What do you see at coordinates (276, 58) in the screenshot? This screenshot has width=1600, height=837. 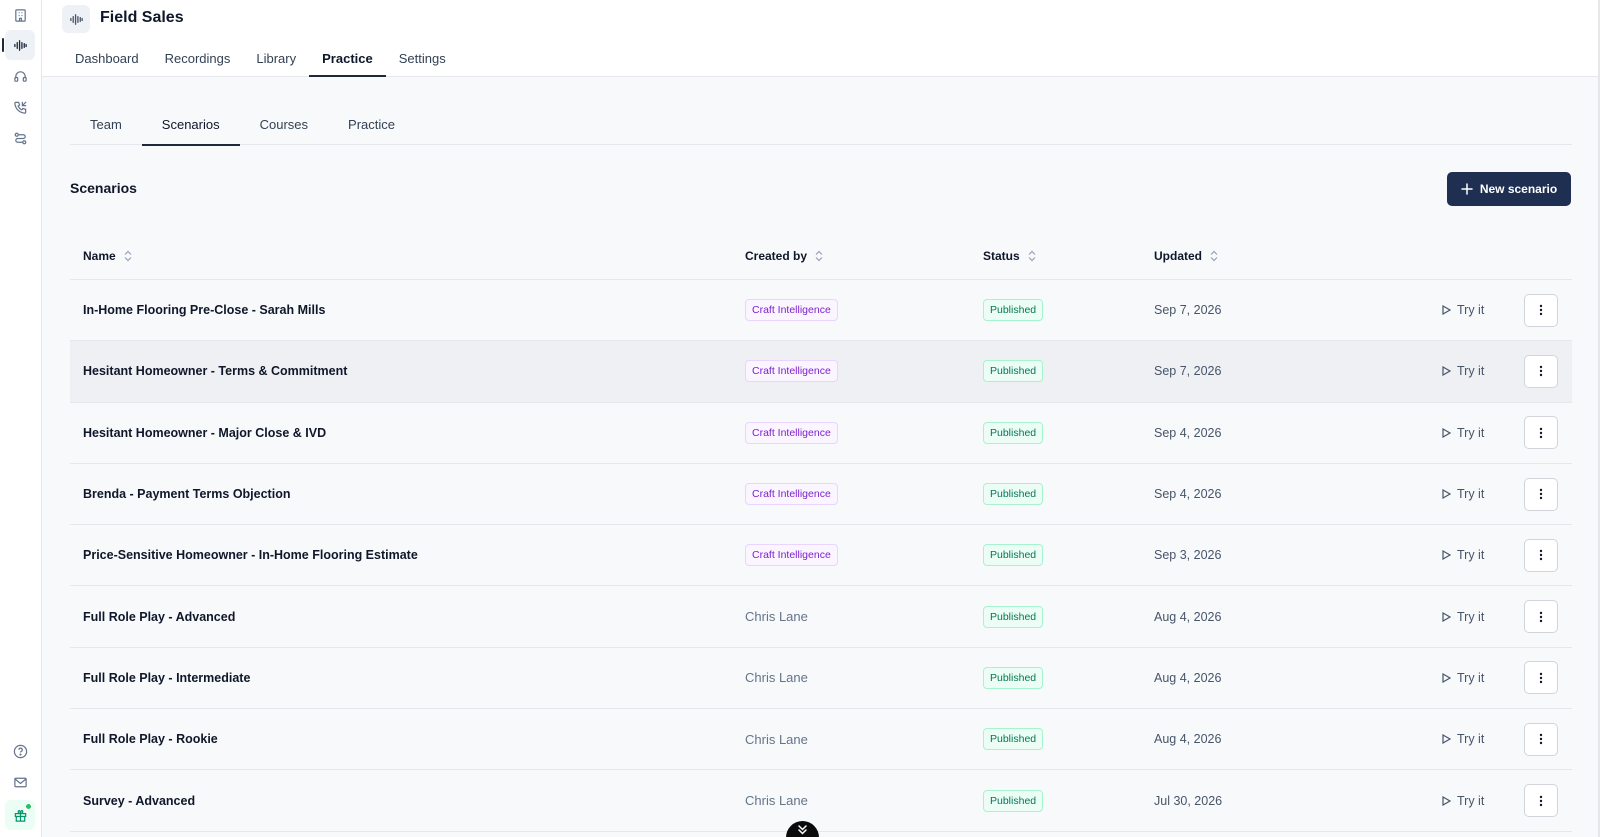 I see `tab-library: Library` at bounding box center [276, 58].